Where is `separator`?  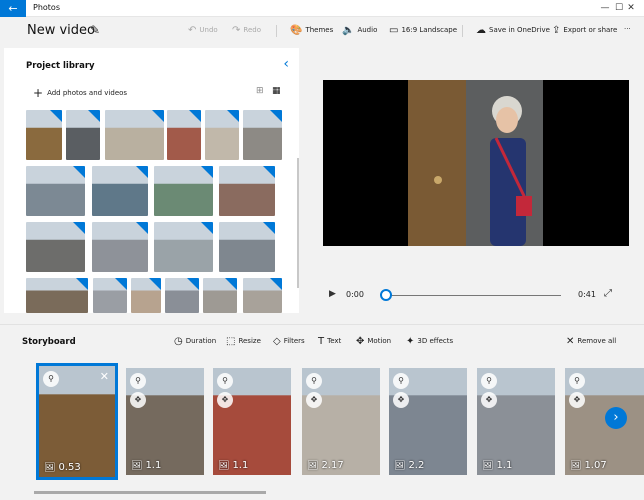 separator is located at coordinates (462, 31).